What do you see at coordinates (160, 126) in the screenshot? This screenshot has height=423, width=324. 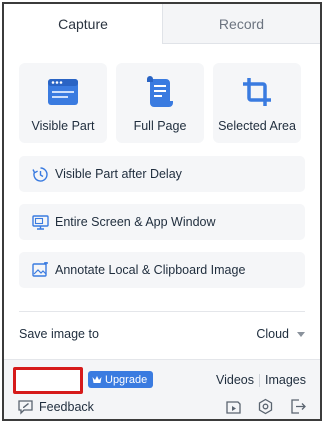 I see `full-page-label: Full Page` at bounding box center [160, 126].